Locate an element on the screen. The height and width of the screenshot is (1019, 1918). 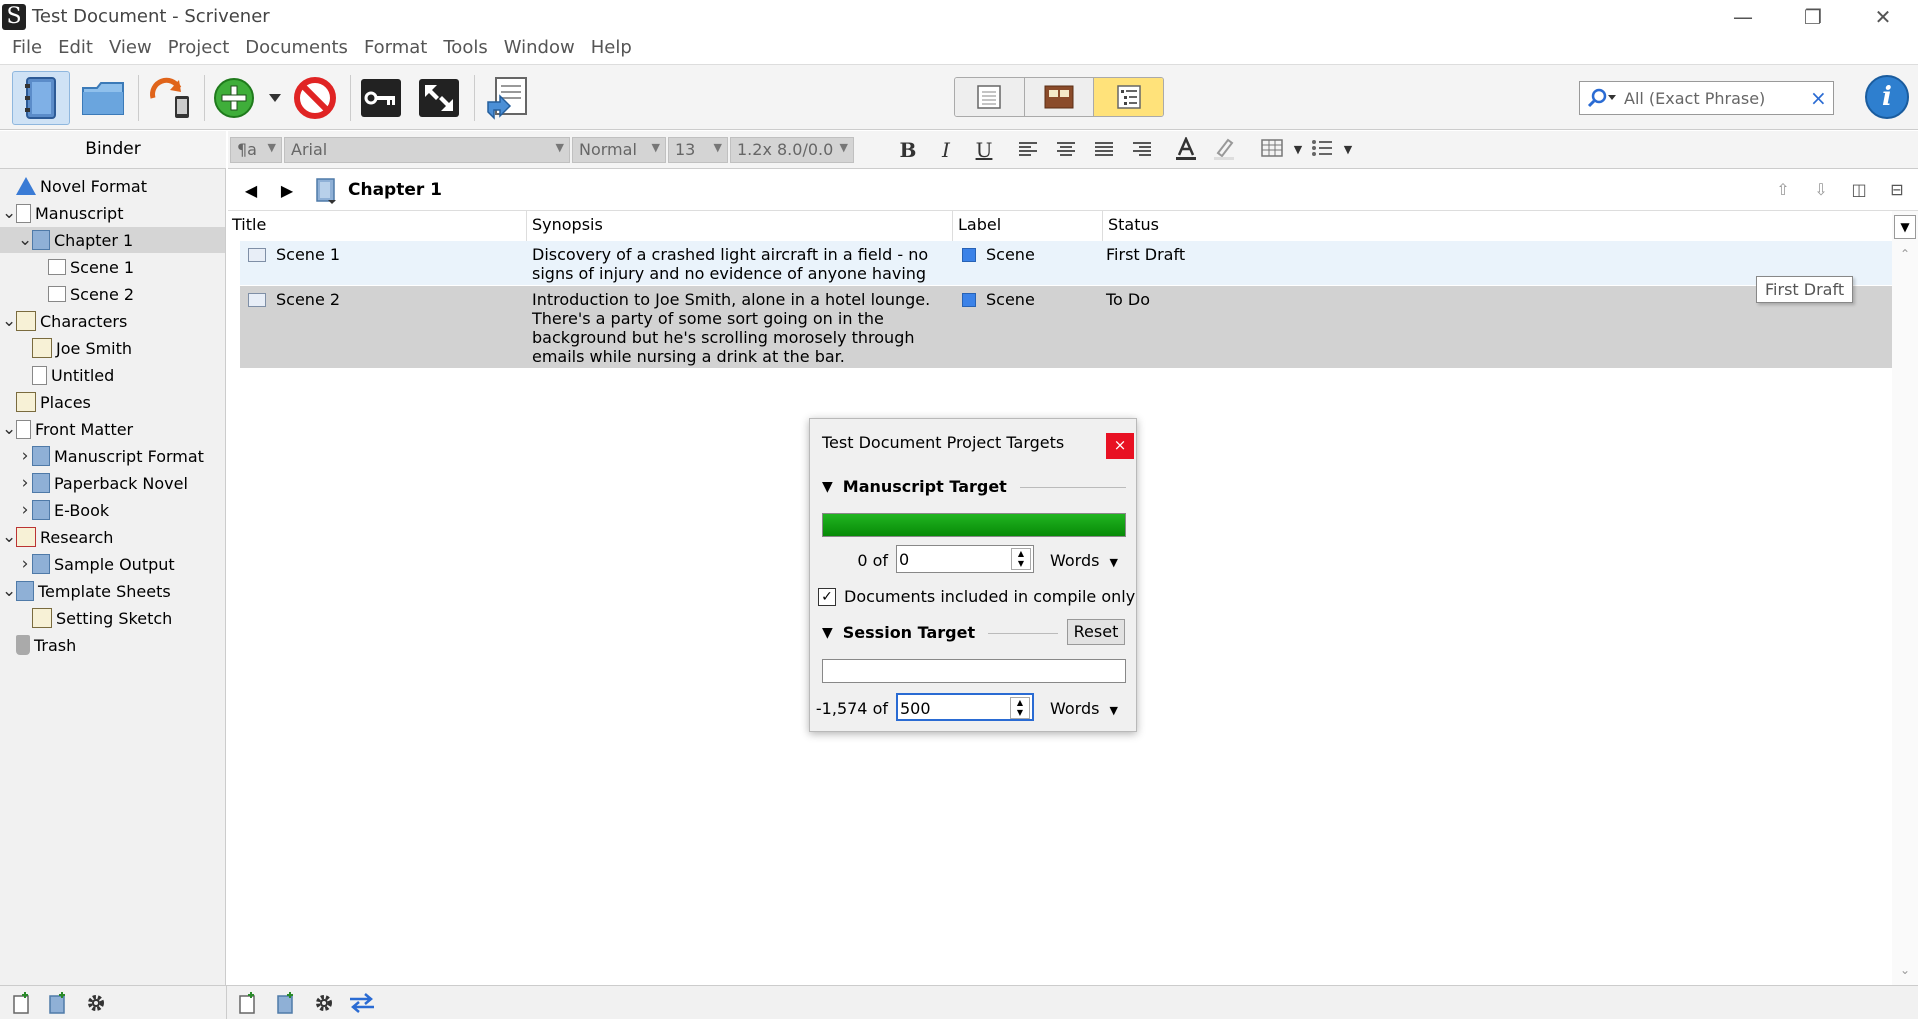
scrivenings-view-button is located at coordinates (990, 97).